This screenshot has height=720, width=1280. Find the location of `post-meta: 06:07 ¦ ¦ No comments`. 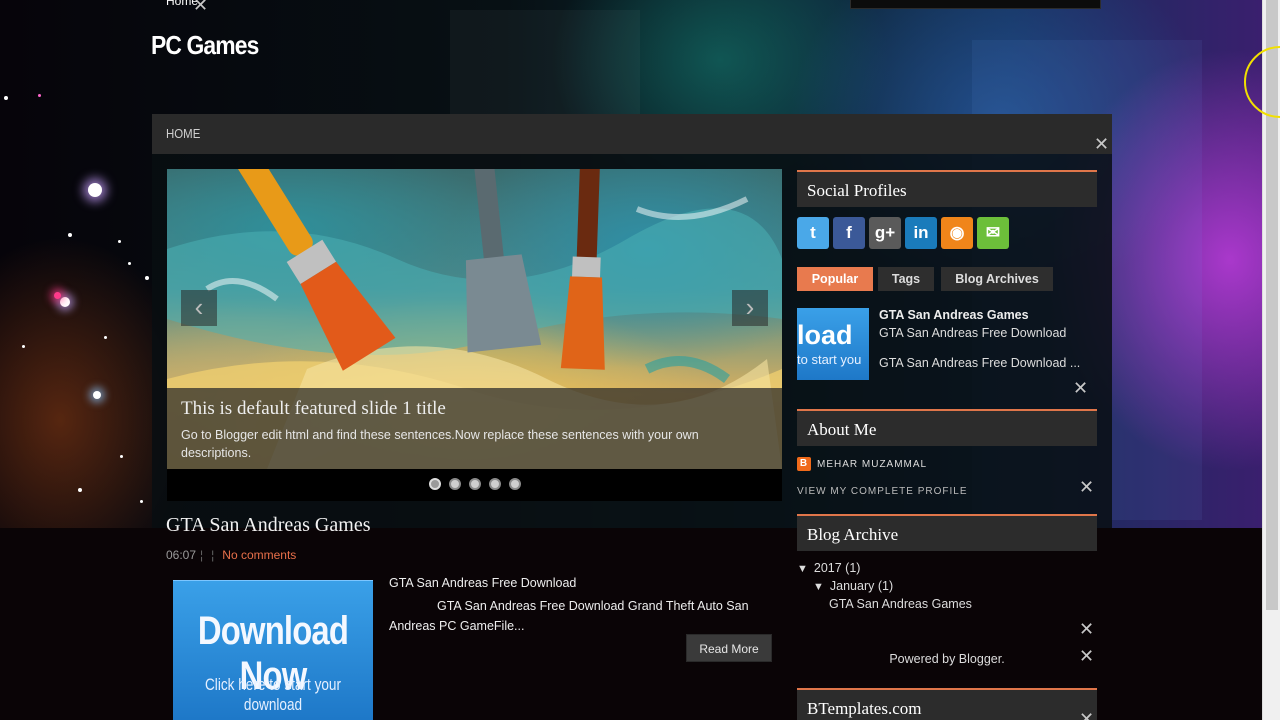

post-meta: 06:07 ¦ ¦ No comments is located at coordinates (231, 555).